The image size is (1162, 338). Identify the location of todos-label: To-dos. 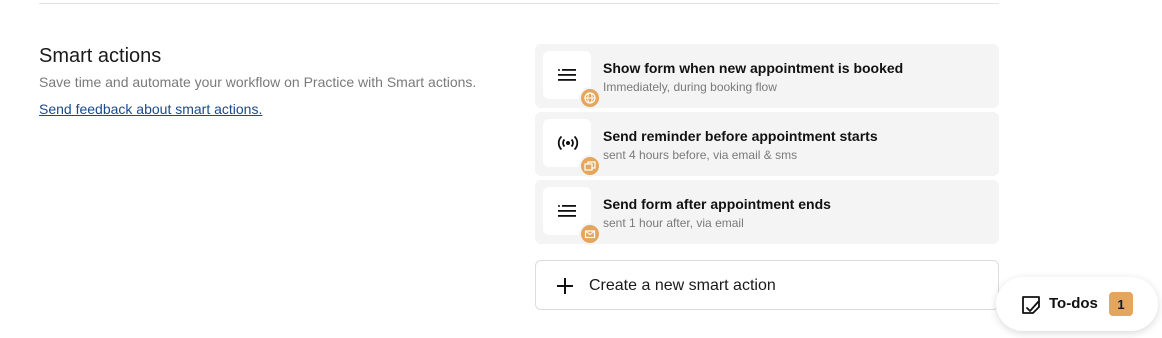
(1073, 303).